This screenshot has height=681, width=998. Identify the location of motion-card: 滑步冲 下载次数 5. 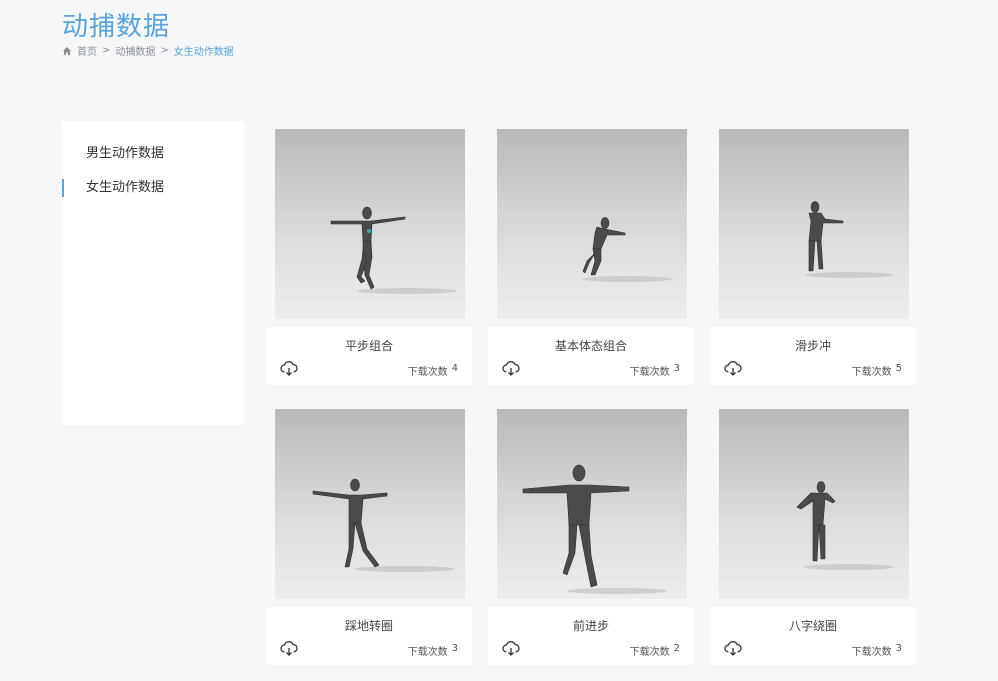
(813, 257).